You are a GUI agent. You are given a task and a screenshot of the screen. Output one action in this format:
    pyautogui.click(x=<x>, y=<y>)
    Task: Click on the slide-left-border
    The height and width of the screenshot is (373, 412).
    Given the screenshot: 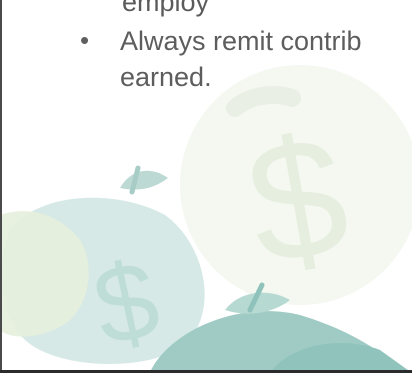 What is the action you would take?
    pyautogui.click(x=1, y=186)
    